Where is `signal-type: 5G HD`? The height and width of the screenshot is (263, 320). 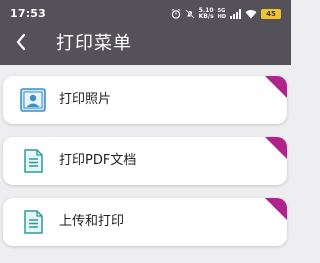
signal-type: 5G HD is located at coordinates (222, 14).